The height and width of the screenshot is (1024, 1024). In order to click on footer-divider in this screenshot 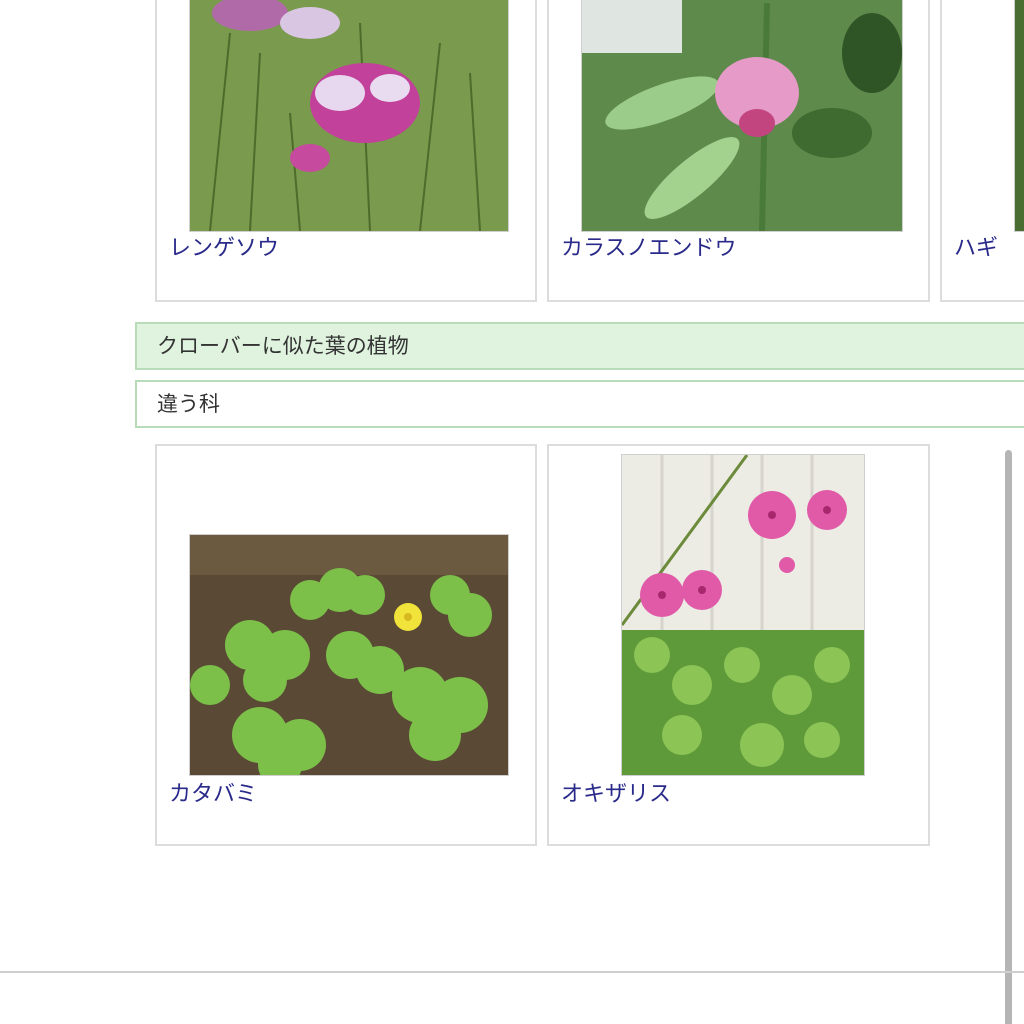, I will do `click(512, 972)`.